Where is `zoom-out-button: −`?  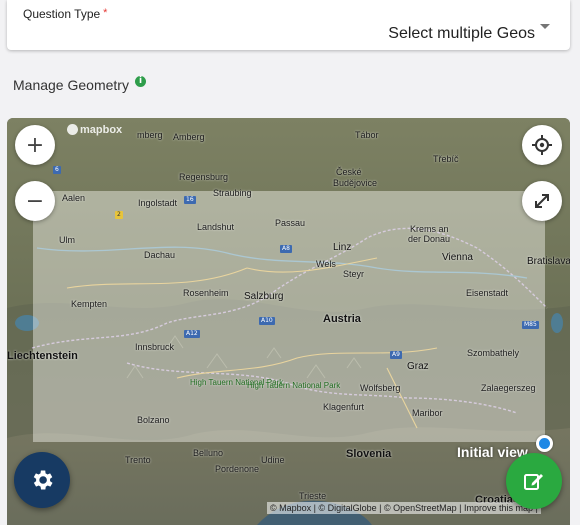 zoom-out-button: − is located at coordinates (35, 201).